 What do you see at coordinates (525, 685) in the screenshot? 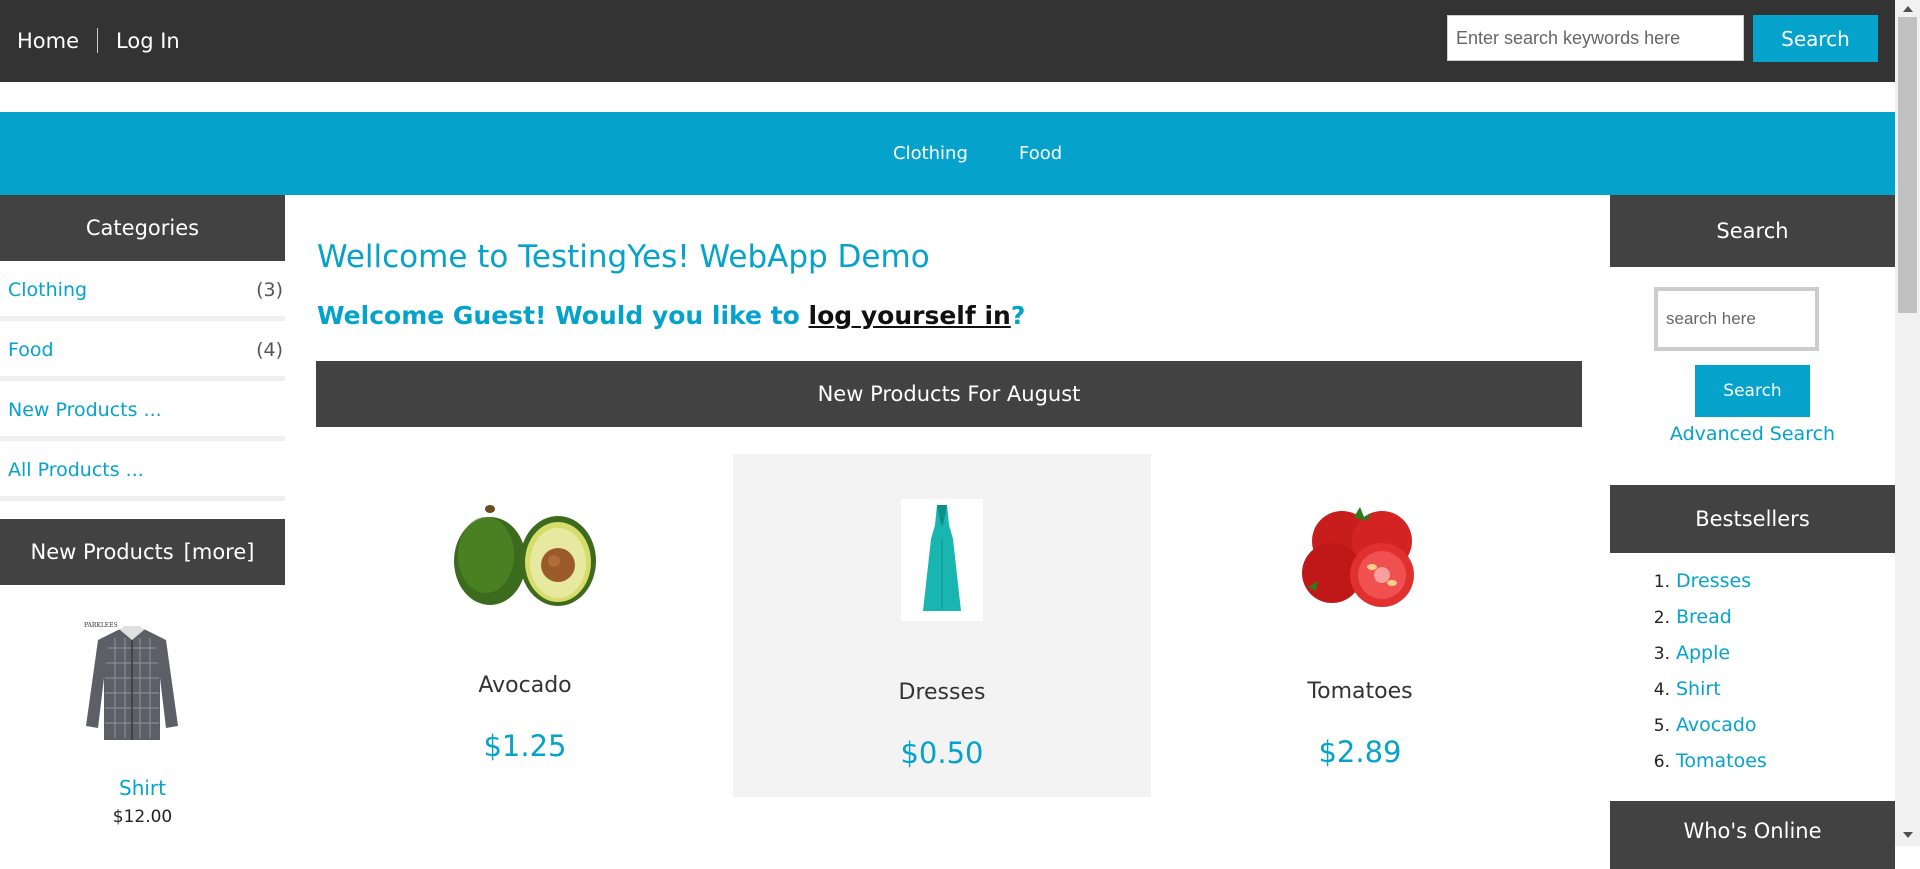
I see `product-name: Avocado` at bounding box center [525, 685].